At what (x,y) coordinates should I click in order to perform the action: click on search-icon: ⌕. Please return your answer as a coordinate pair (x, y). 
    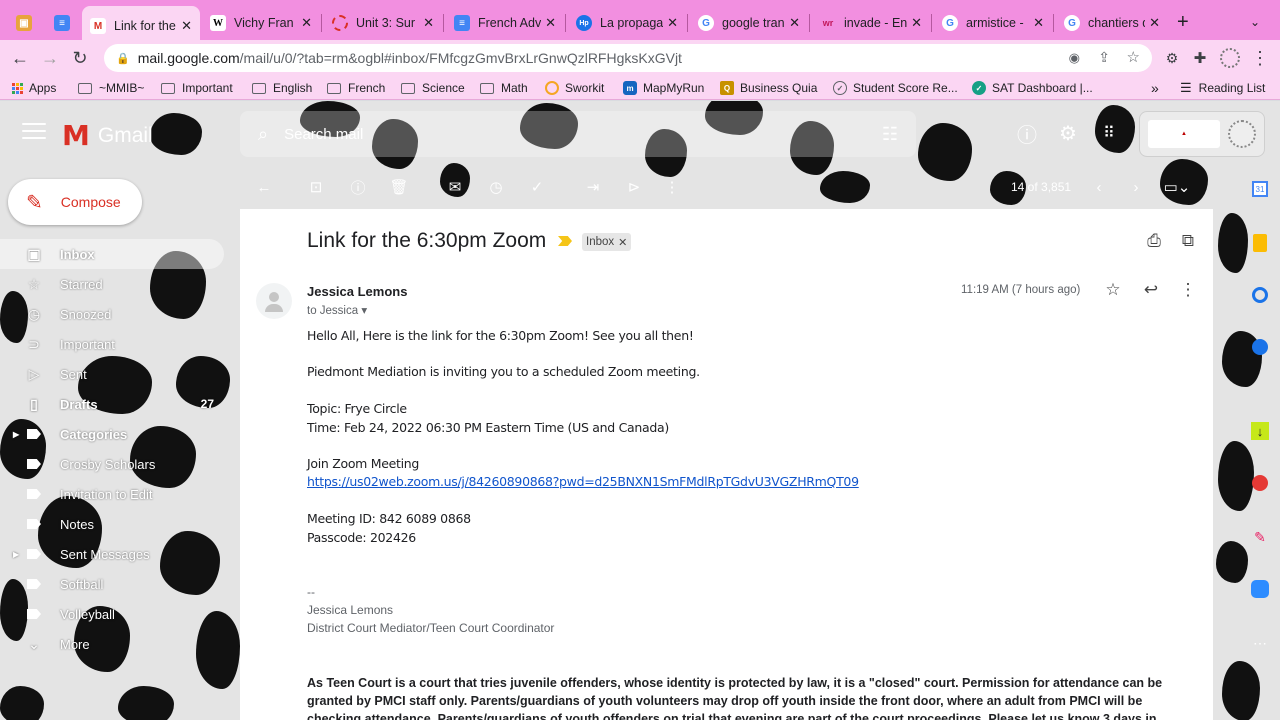
    Looking at the image, I should click on (263, 134).